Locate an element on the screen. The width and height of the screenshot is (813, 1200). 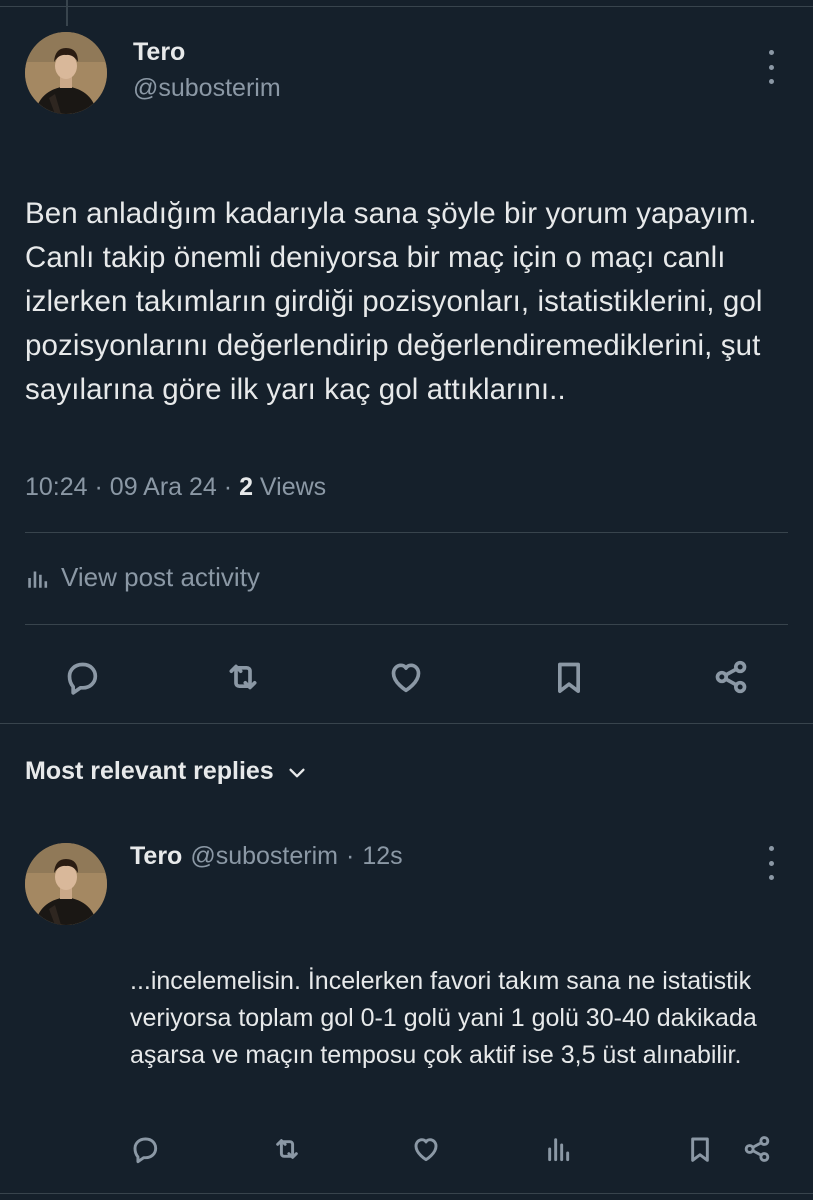
reply-button is located at coordinates (82, 677).